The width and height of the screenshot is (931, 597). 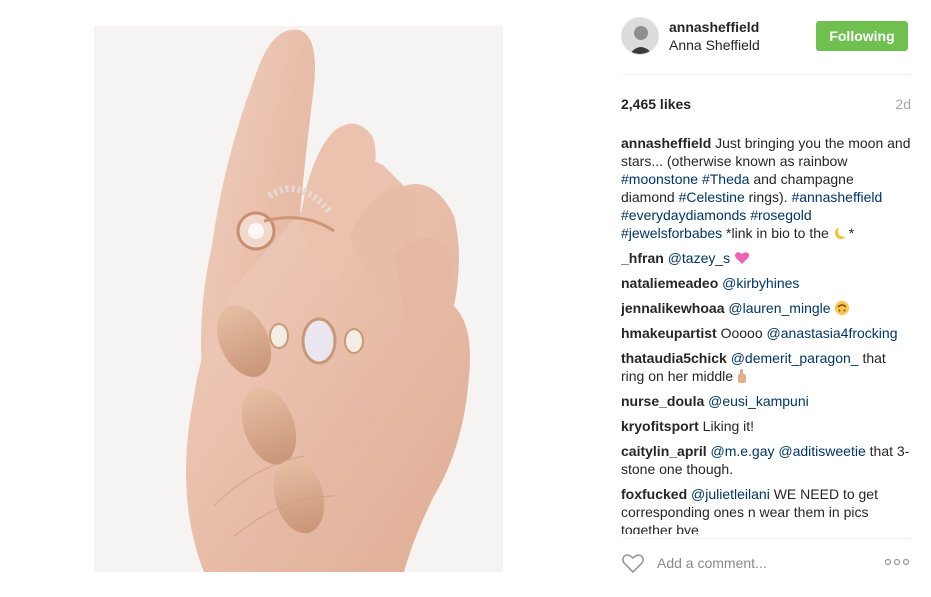 I want to click on post-header: annasheffield Anna Sheffield Following, so click(x=766, y=37).